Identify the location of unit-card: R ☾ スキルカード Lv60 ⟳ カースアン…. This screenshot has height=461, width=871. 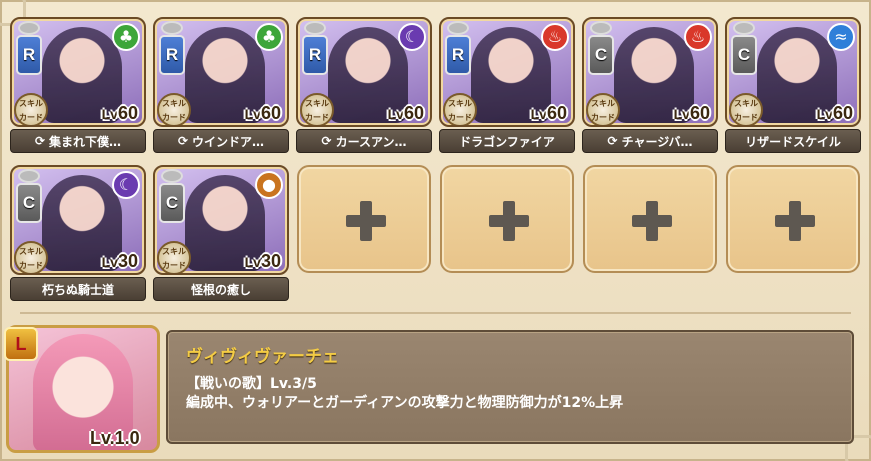
(364, 95).